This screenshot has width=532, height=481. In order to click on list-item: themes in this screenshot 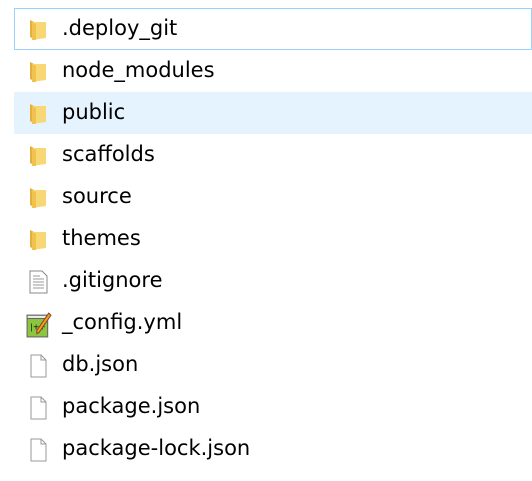, I will do `click(273, 239)`.